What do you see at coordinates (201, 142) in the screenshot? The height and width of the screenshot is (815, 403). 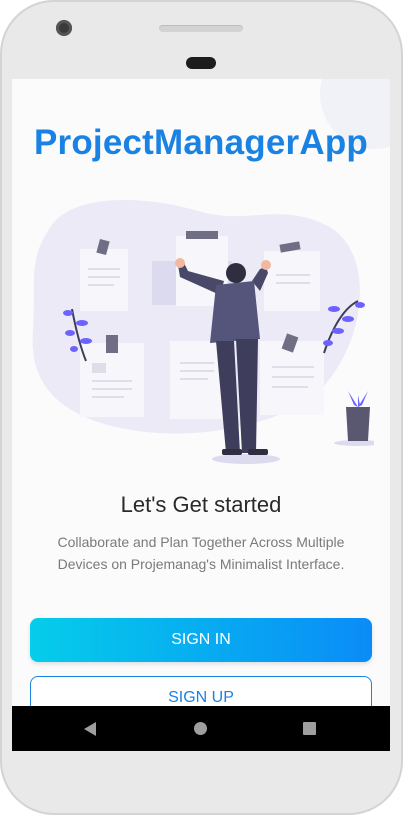 I see `app-title: ProjectManagerApp` at bounding box center [201, 142].